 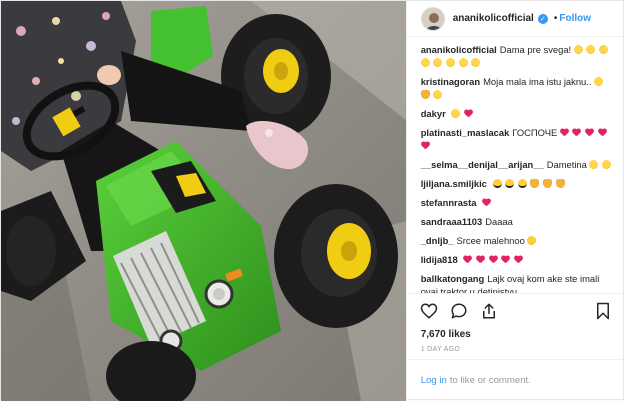 What do you see at coordinates (515, 335) in the screenshot?
I see `likes-count: 7,670 likes` at bounding box center [515, 335].